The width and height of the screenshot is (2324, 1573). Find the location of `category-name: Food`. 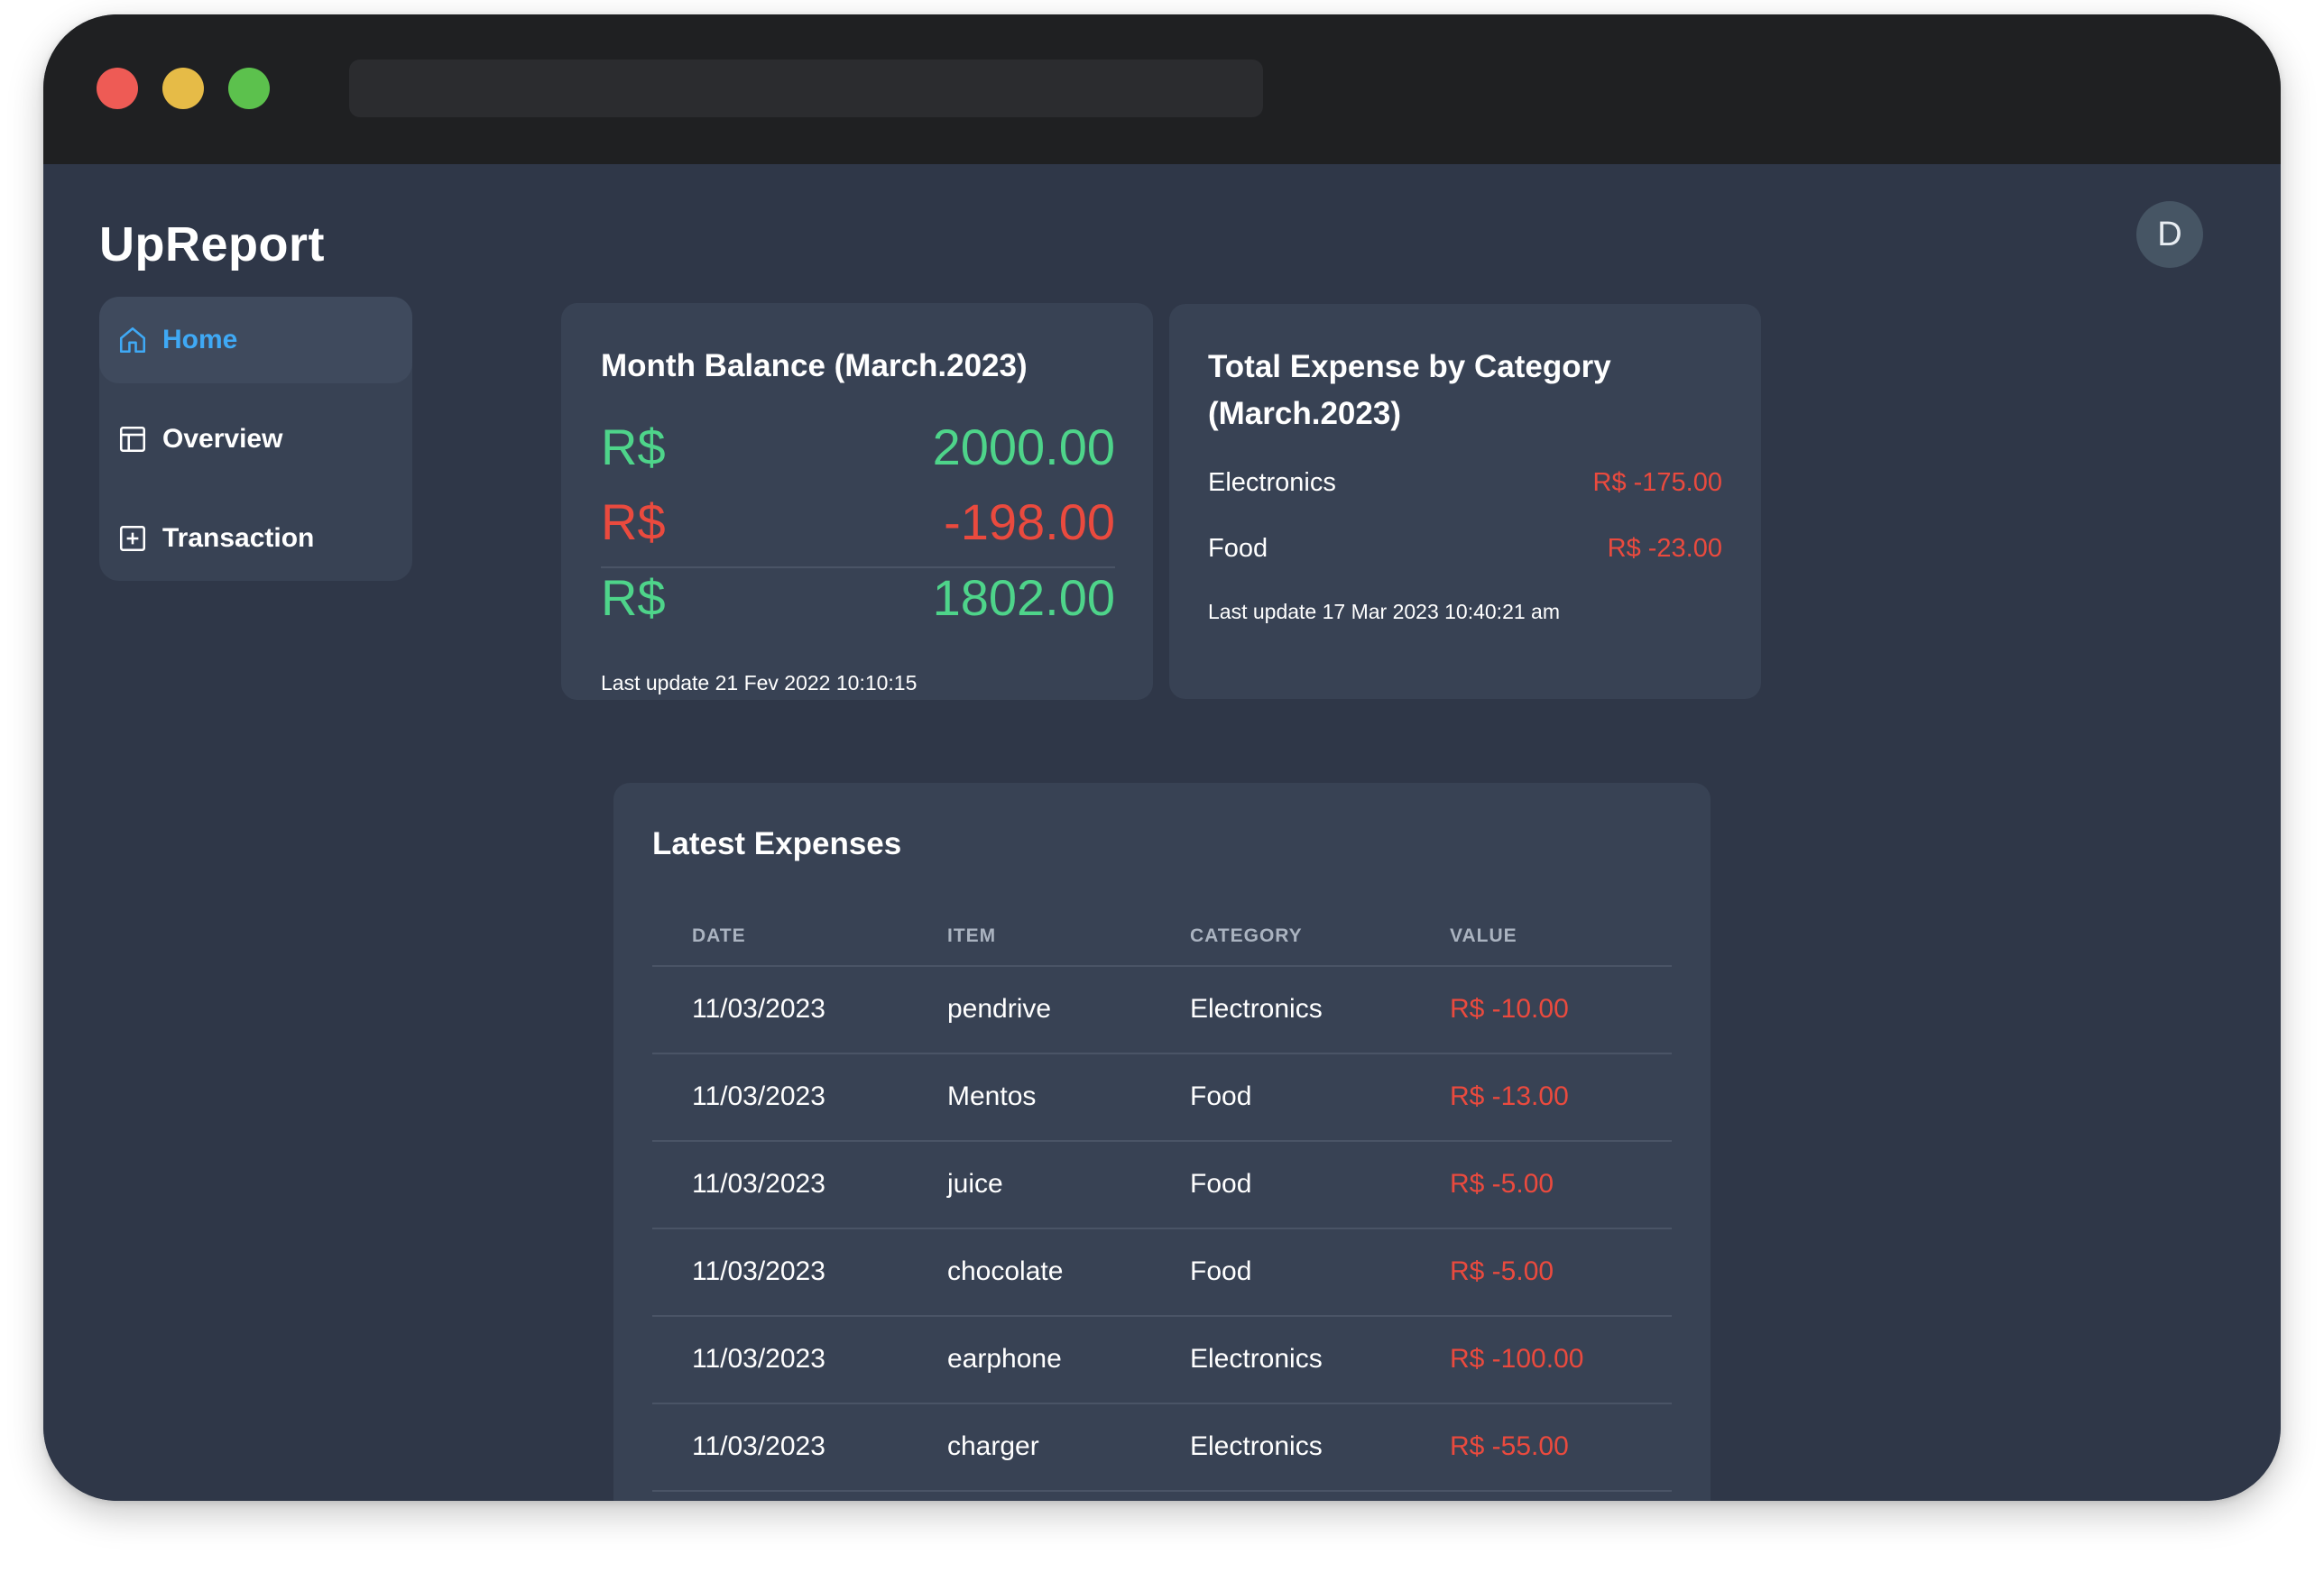

category-name: Food is located at coordinates (1238, 548).